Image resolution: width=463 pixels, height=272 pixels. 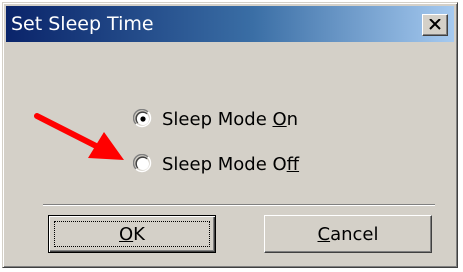 I want to click on radio-sleep-mode-off: Sleep Mode Off, so click(x=216, y=164).